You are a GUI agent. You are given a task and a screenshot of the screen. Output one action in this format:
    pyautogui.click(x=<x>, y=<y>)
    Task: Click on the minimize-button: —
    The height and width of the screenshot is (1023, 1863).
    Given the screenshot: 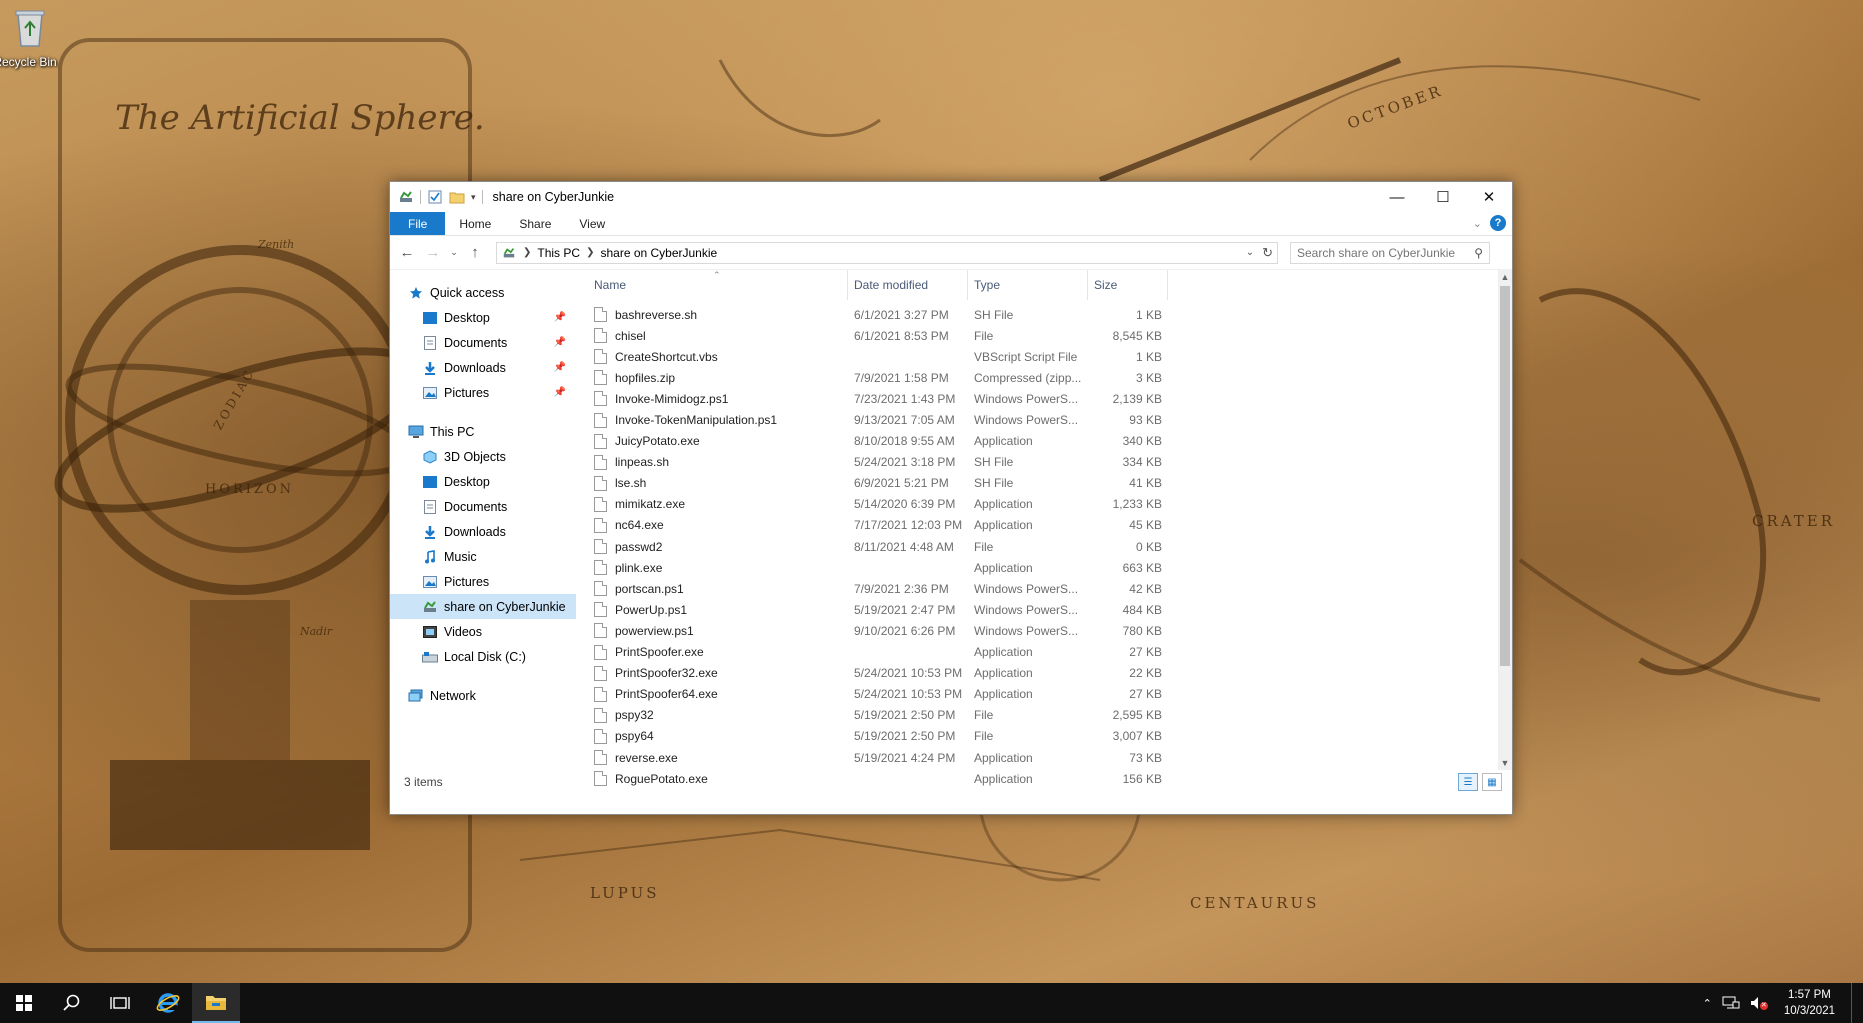 What is the action you would take?
    pyautogui.click(x=1397, y=197)
    